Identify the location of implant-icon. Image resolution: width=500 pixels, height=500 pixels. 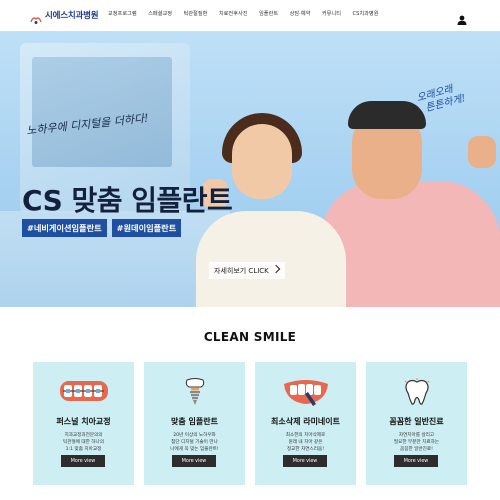
(195, 391).